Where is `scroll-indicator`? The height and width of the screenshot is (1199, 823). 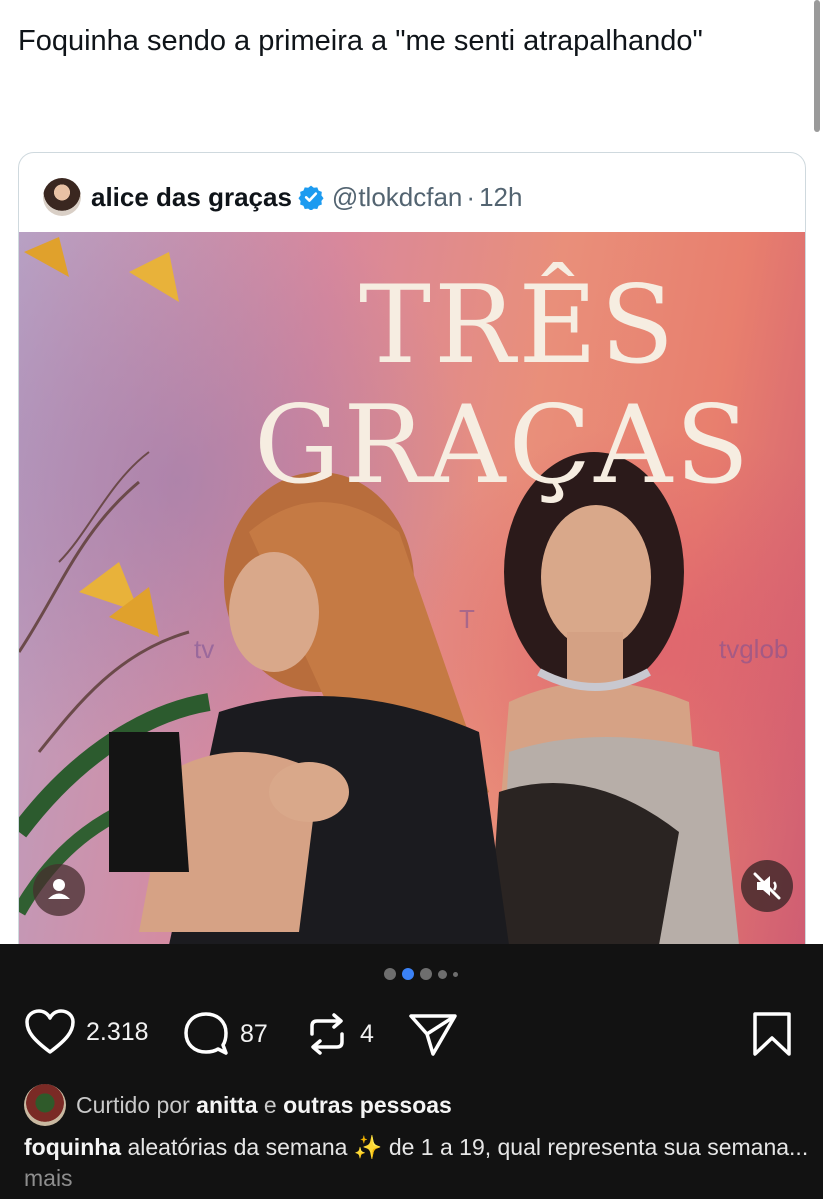 scroll-indicator is located at coordinates (817, 66).